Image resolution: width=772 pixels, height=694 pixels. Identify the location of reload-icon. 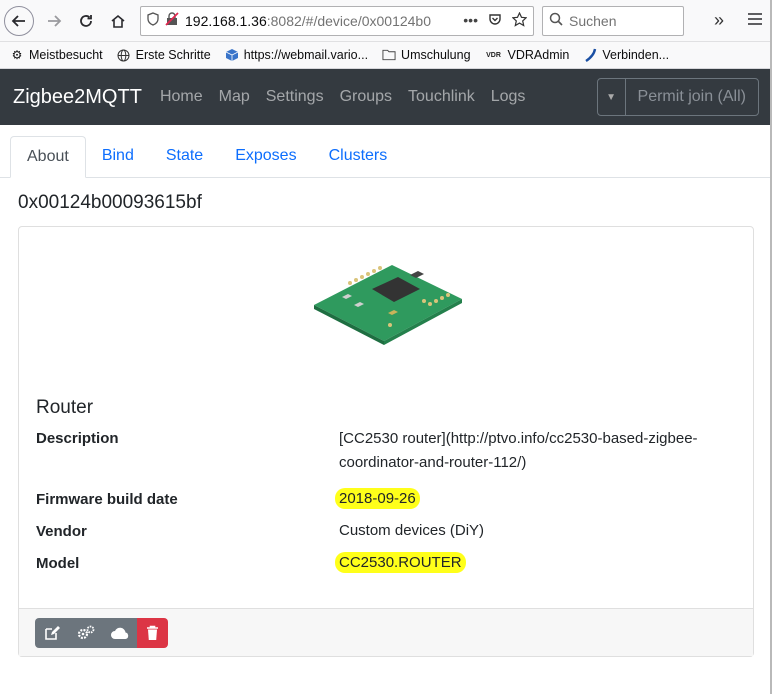
(86, 21).